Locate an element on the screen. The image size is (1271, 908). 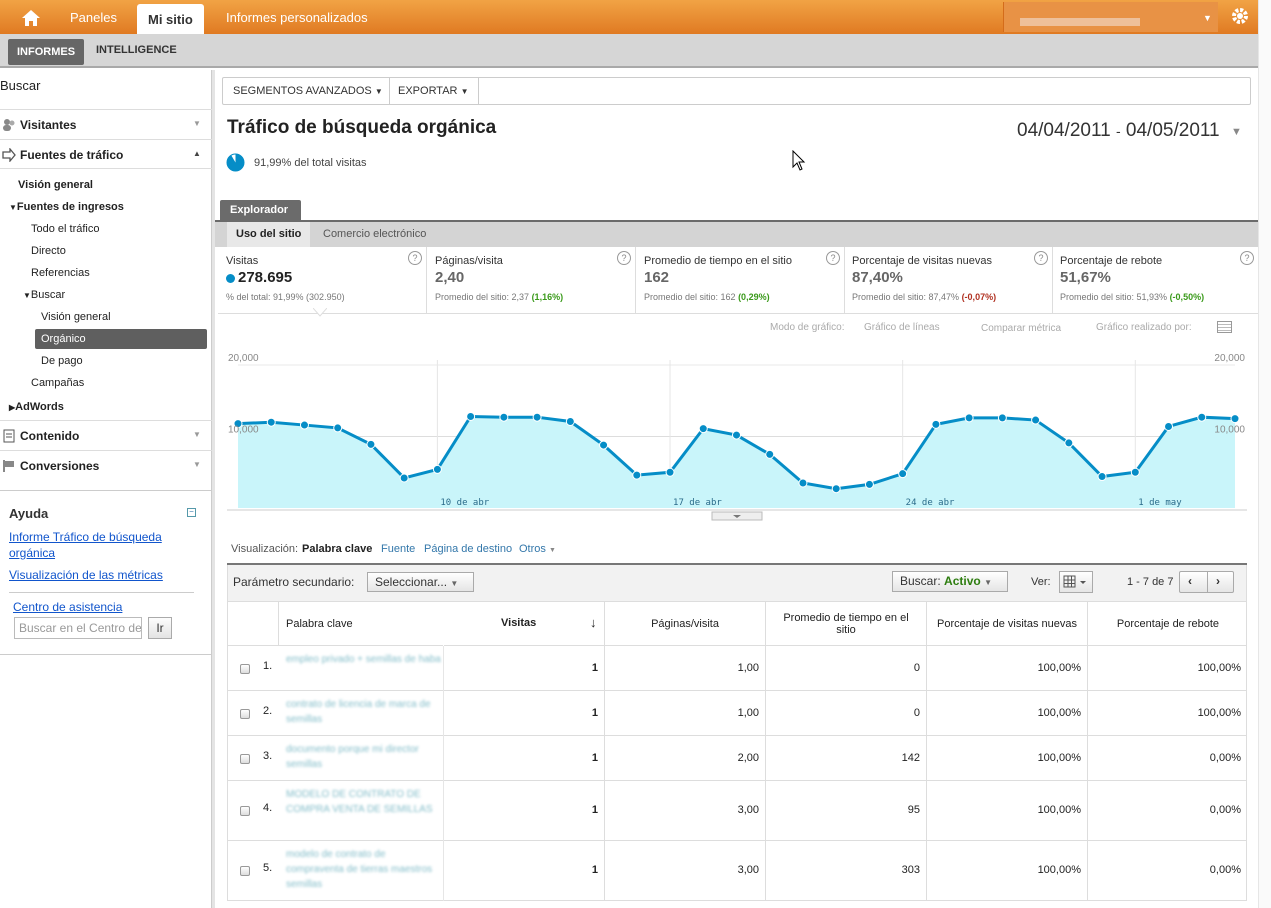
sidebar-item-organico: Orgánico is located at coordinates (121, 339).